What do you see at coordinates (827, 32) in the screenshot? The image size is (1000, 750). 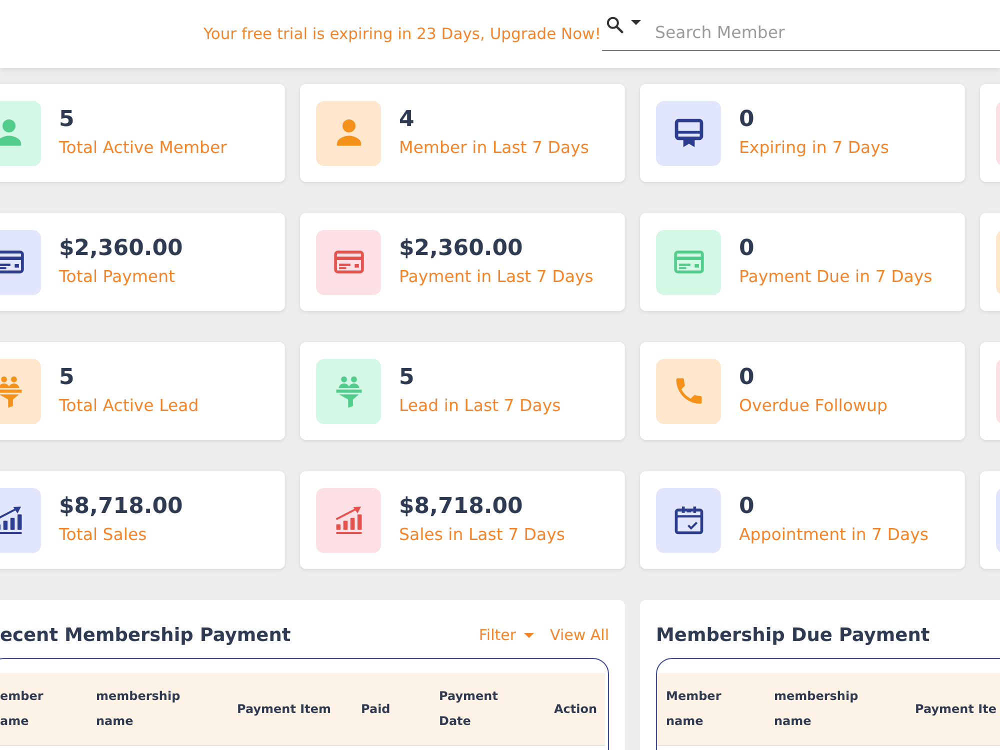 I see `search-input: Search Member` at bounding box center [827, 32].